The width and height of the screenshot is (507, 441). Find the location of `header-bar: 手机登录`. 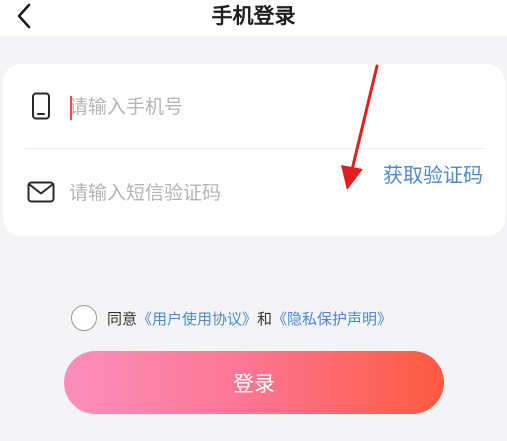

header-bar: 手机登录 is located at coordinates (253, 18).